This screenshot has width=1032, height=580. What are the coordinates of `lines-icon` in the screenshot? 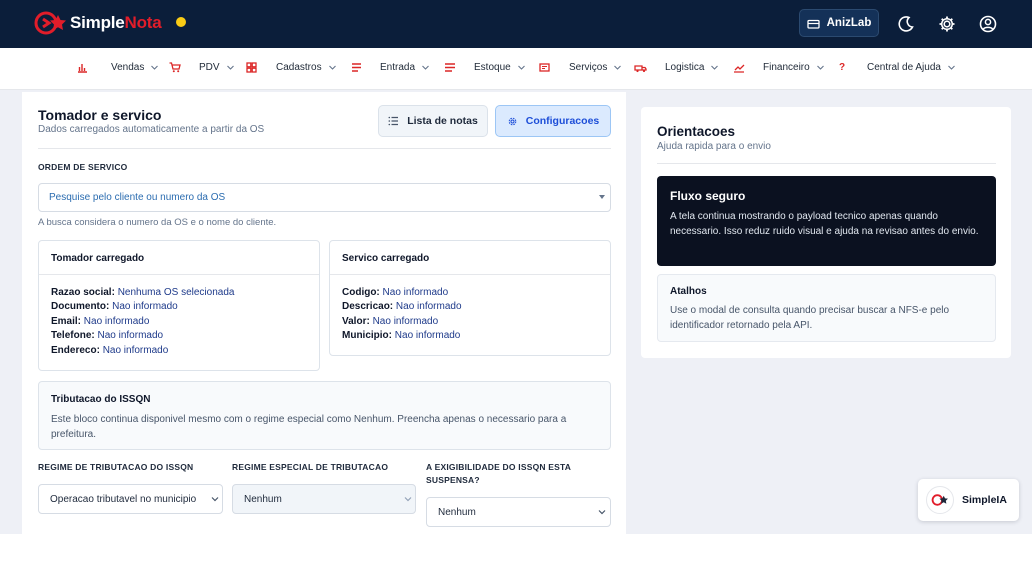 It's located at (356, 67).